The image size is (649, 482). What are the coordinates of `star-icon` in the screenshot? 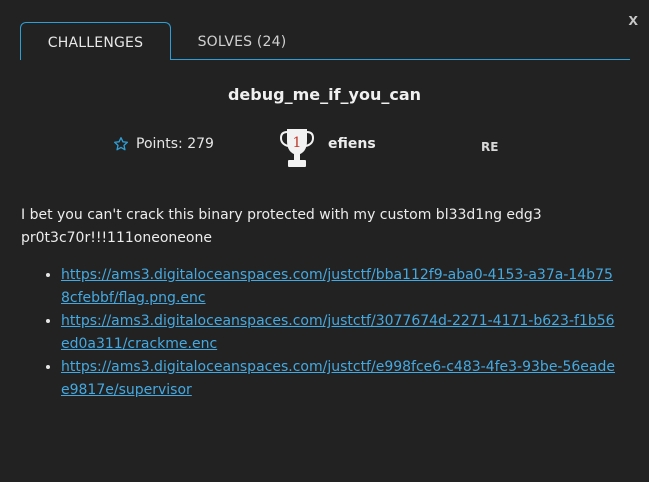 It's located at (121, 144).